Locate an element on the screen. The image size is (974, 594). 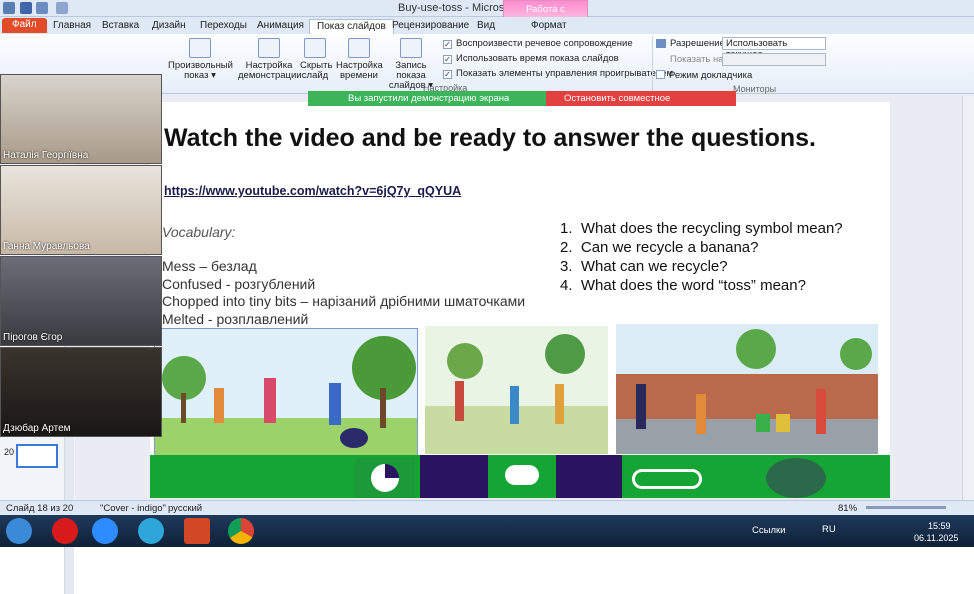
clock-date: 06.11.2025 is located at coordinates (936, 538).